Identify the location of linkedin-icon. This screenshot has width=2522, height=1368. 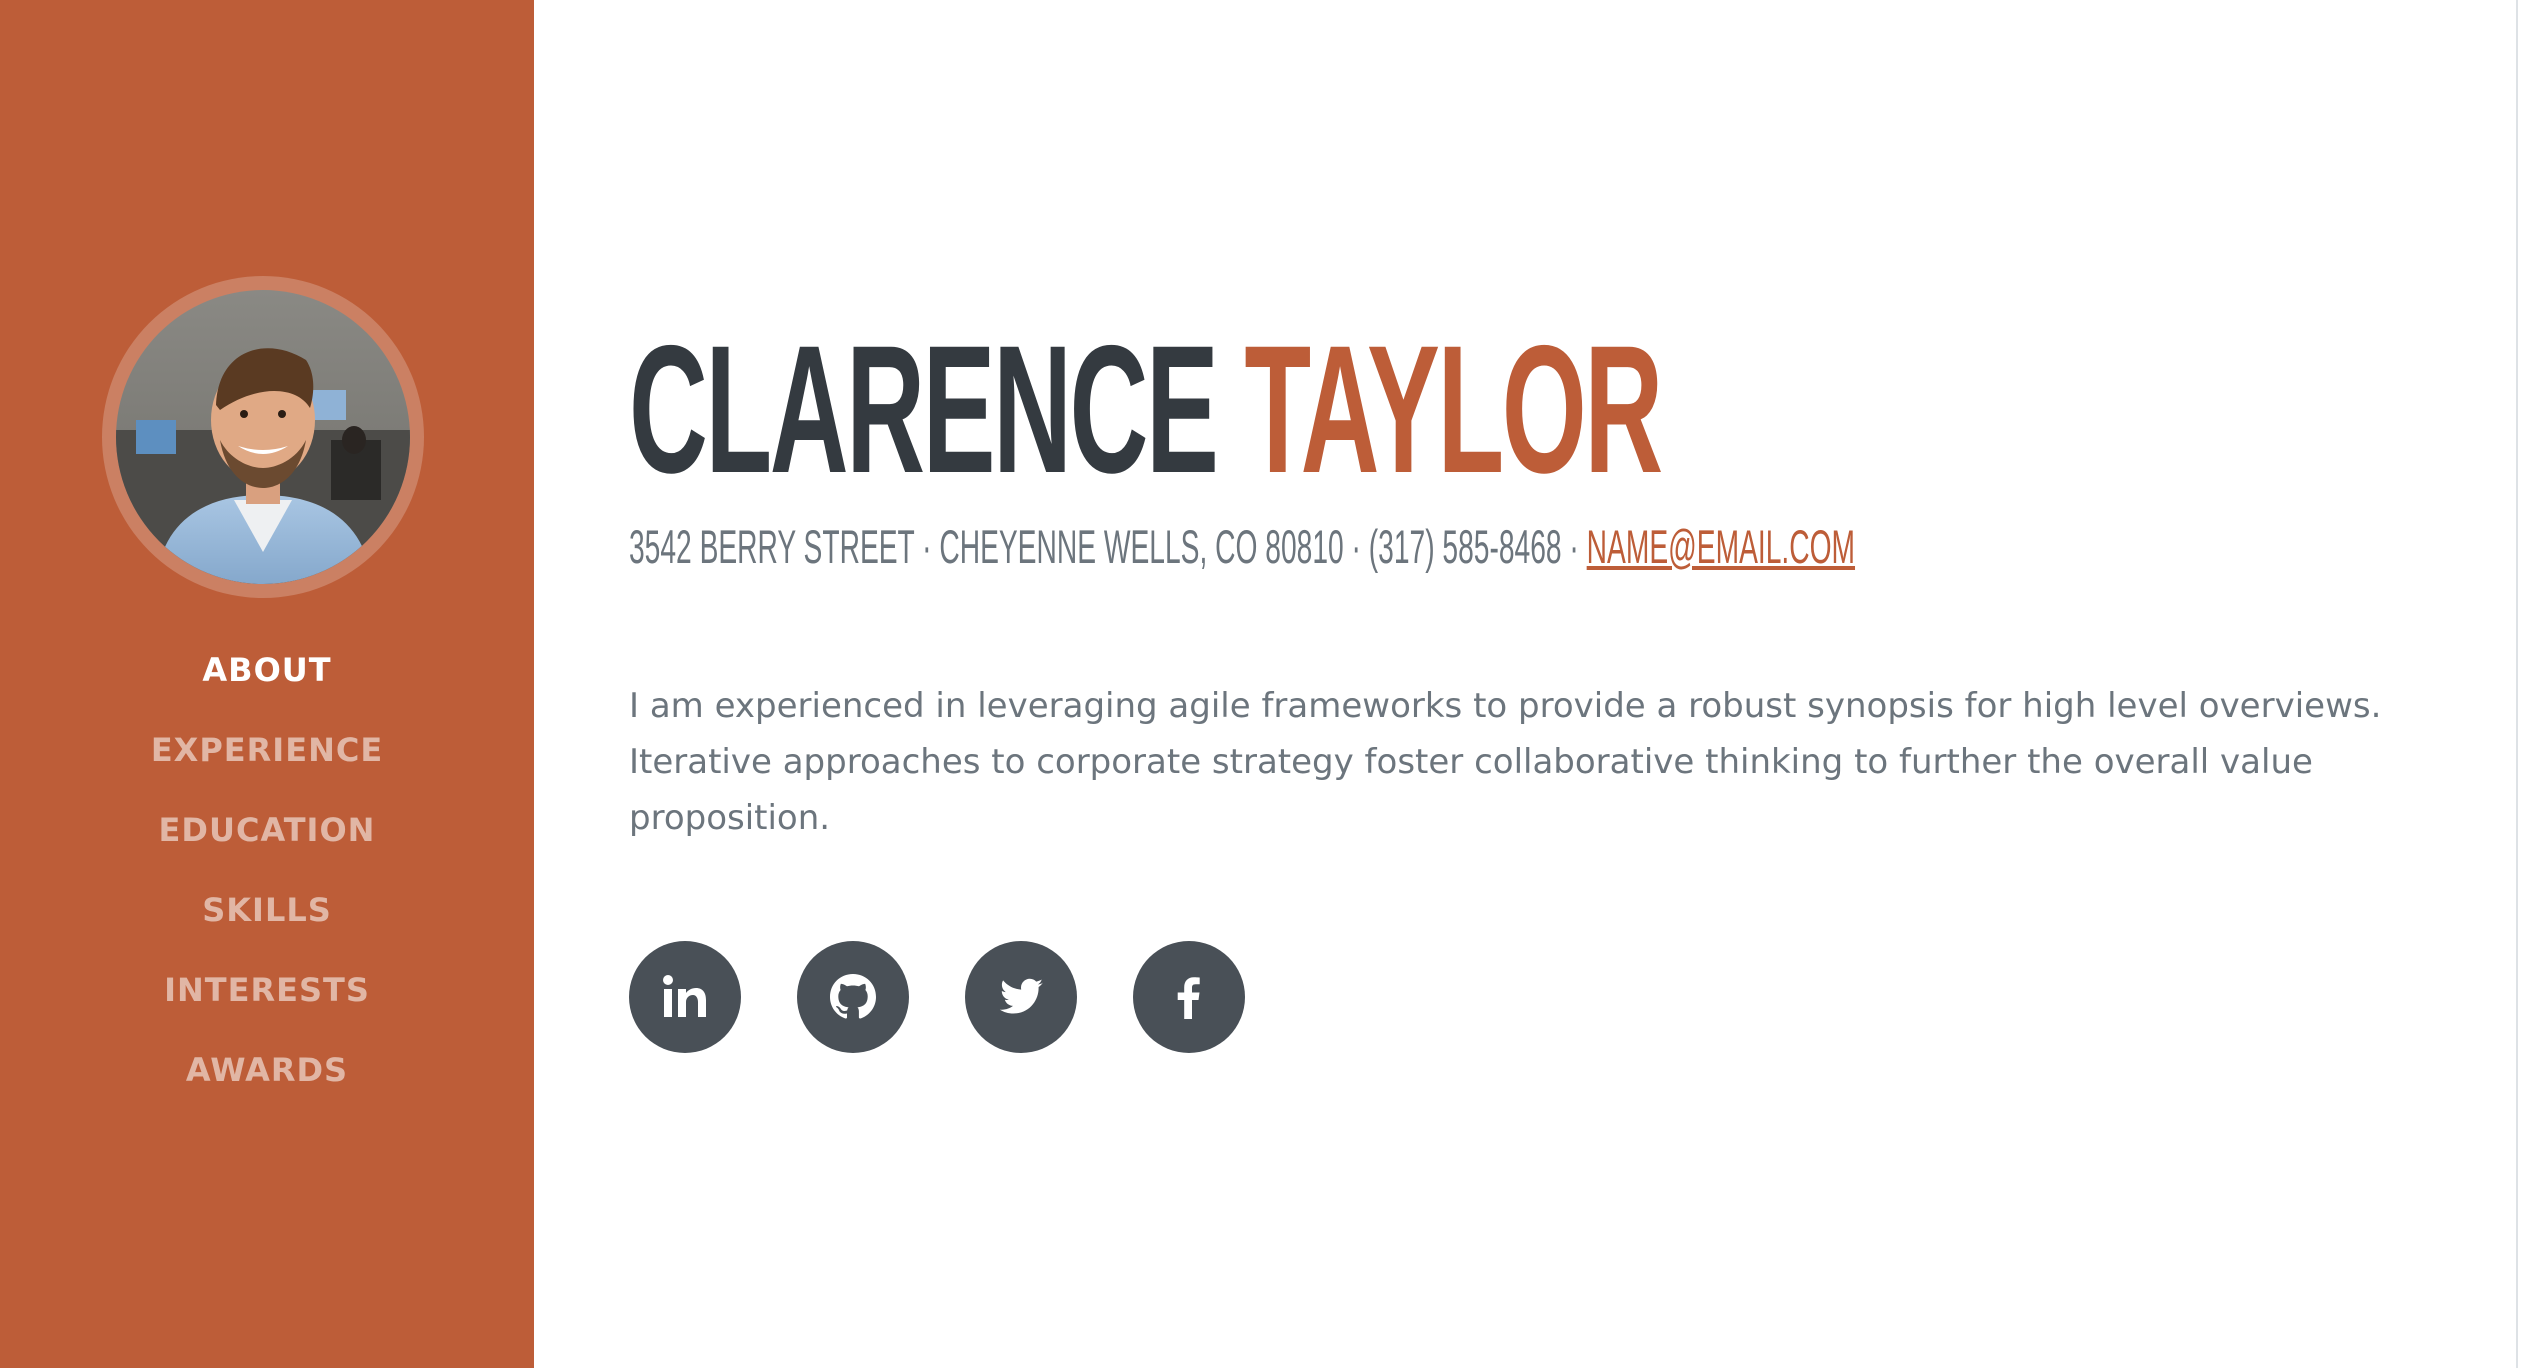
(684, 996).